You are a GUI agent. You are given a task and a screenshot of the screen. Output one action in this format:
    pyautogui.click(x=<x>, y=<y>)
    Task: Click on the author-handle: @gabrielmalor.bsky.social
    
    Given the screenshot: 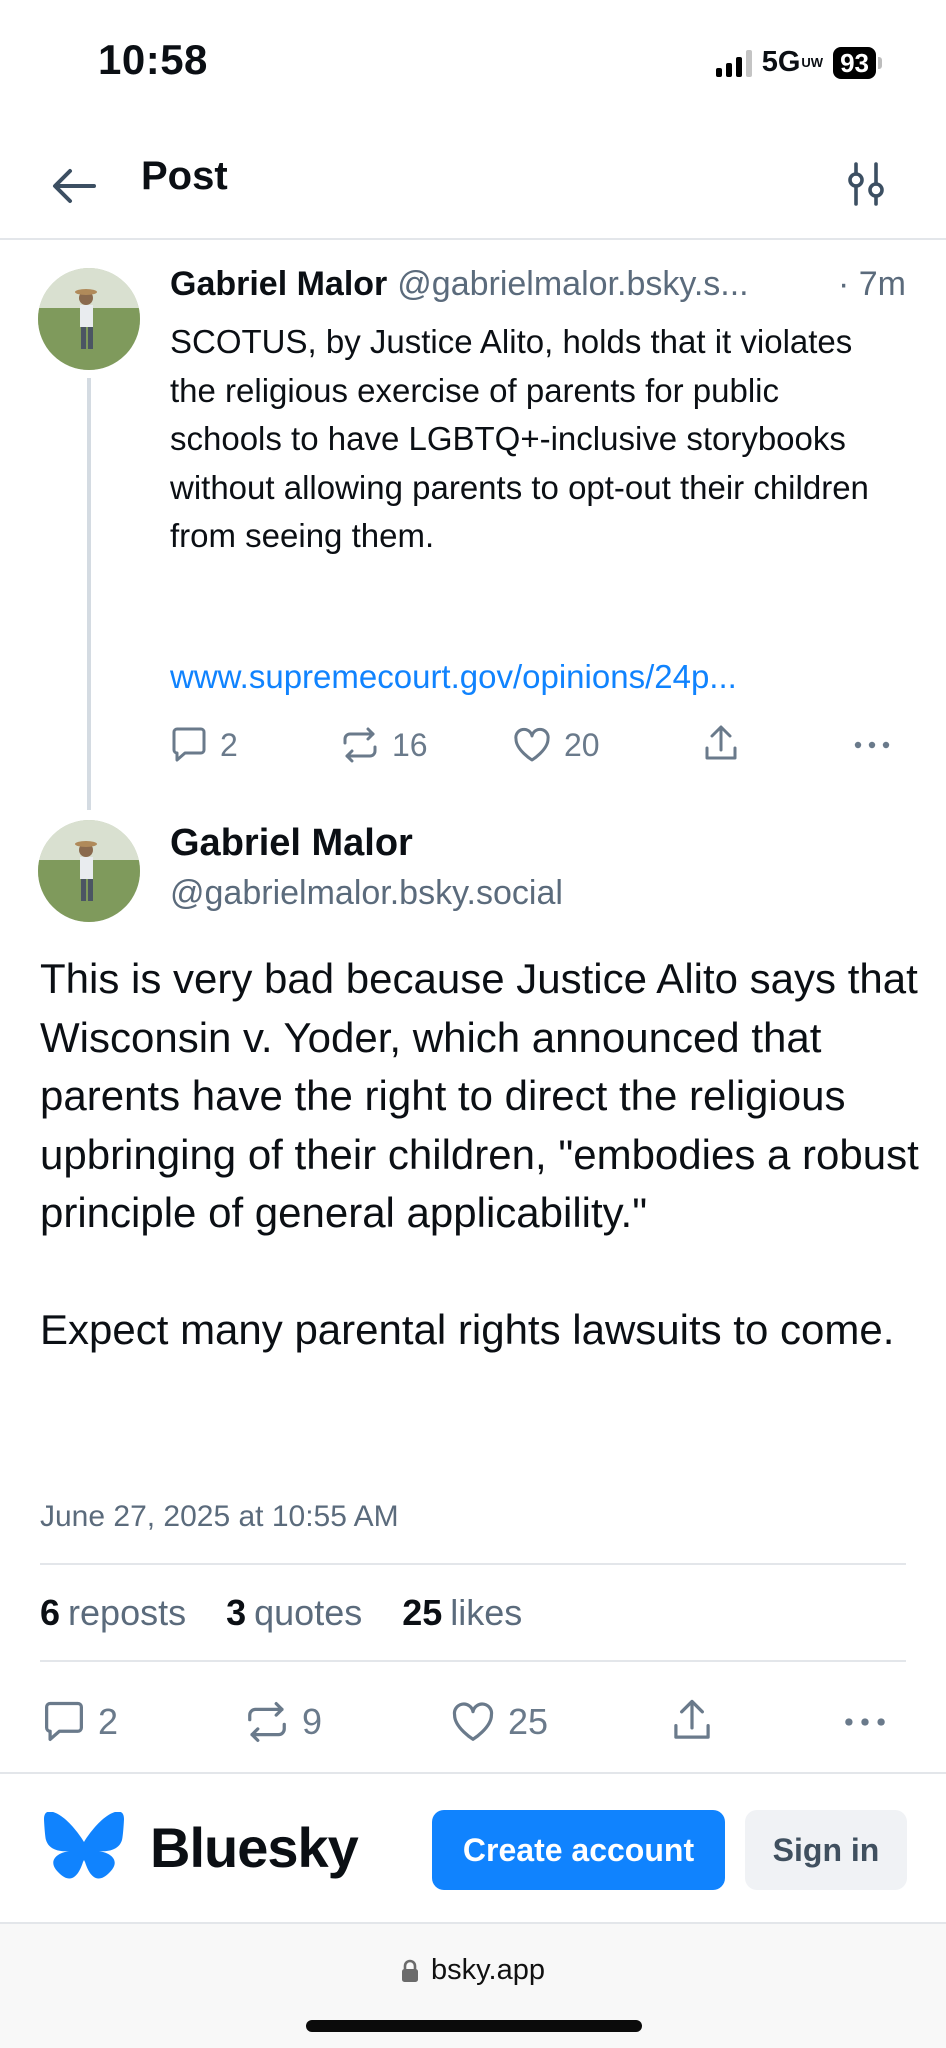 What is the action you would take?
    pyautogui.click(x=366, y=893)
    